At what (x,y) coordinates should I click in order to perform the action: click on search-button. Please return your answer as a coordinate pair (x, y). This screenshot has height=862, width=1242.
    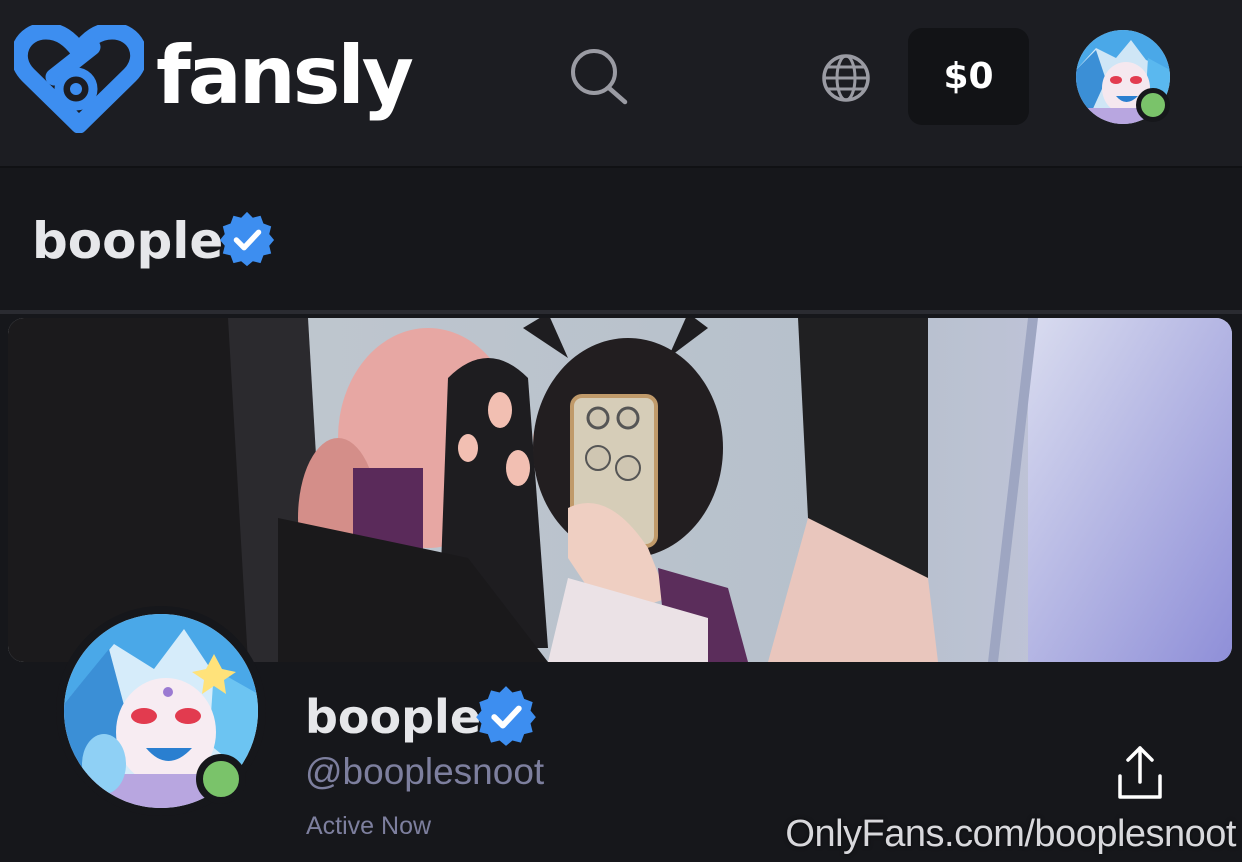
    Looking at the image, I should click on (599, 76).